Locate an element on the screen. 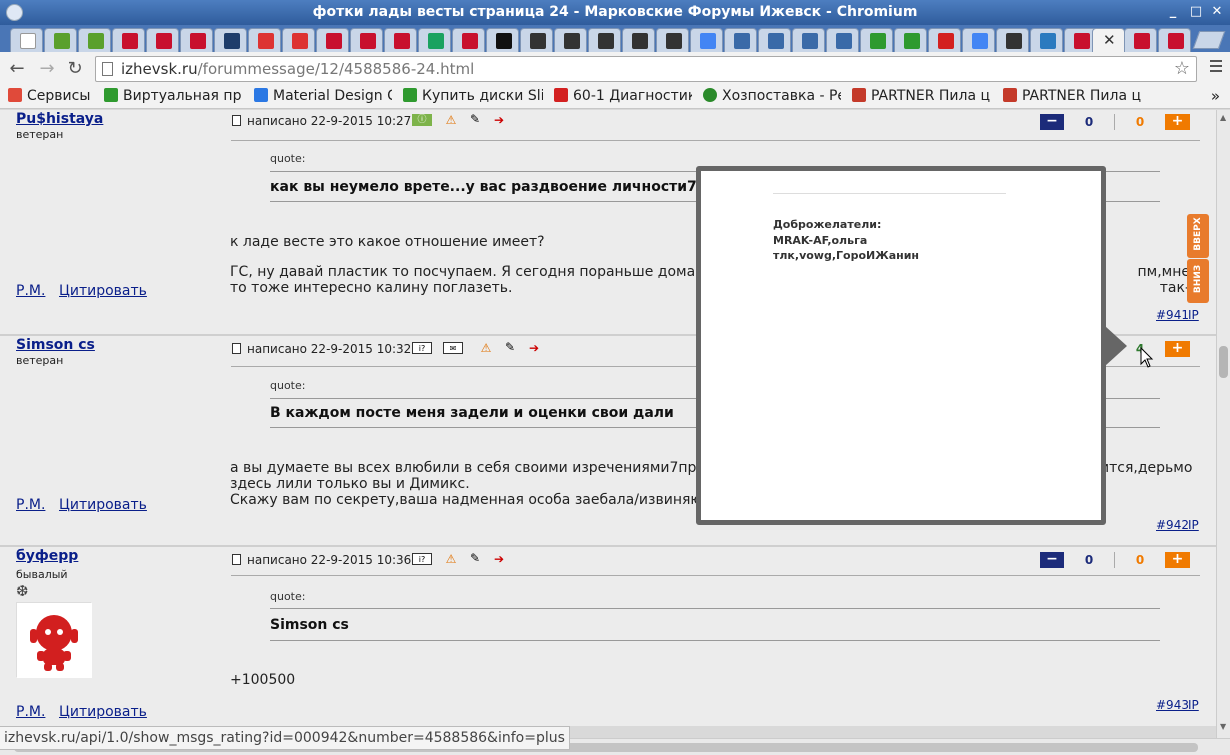  active-tab: ✕ is located at coordinates (1108, 40).